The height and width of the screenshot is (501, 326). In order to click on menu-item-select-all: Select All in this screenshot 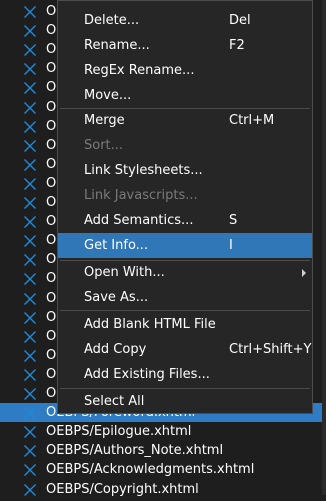, I will do `click(185, 401)`.